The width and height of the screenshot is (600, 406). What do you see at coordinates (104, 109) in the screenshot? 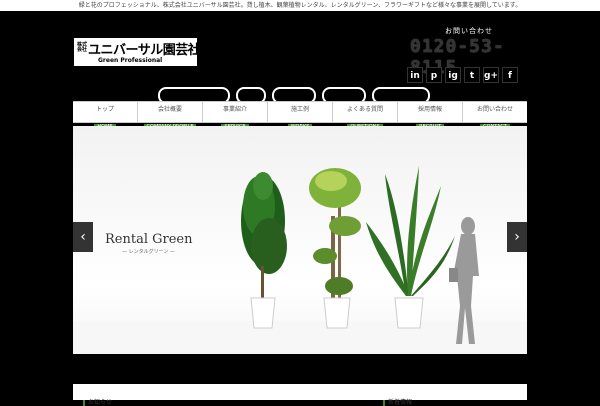
I see `nav-label-jp: トップ` at bounding box center [104, 109].